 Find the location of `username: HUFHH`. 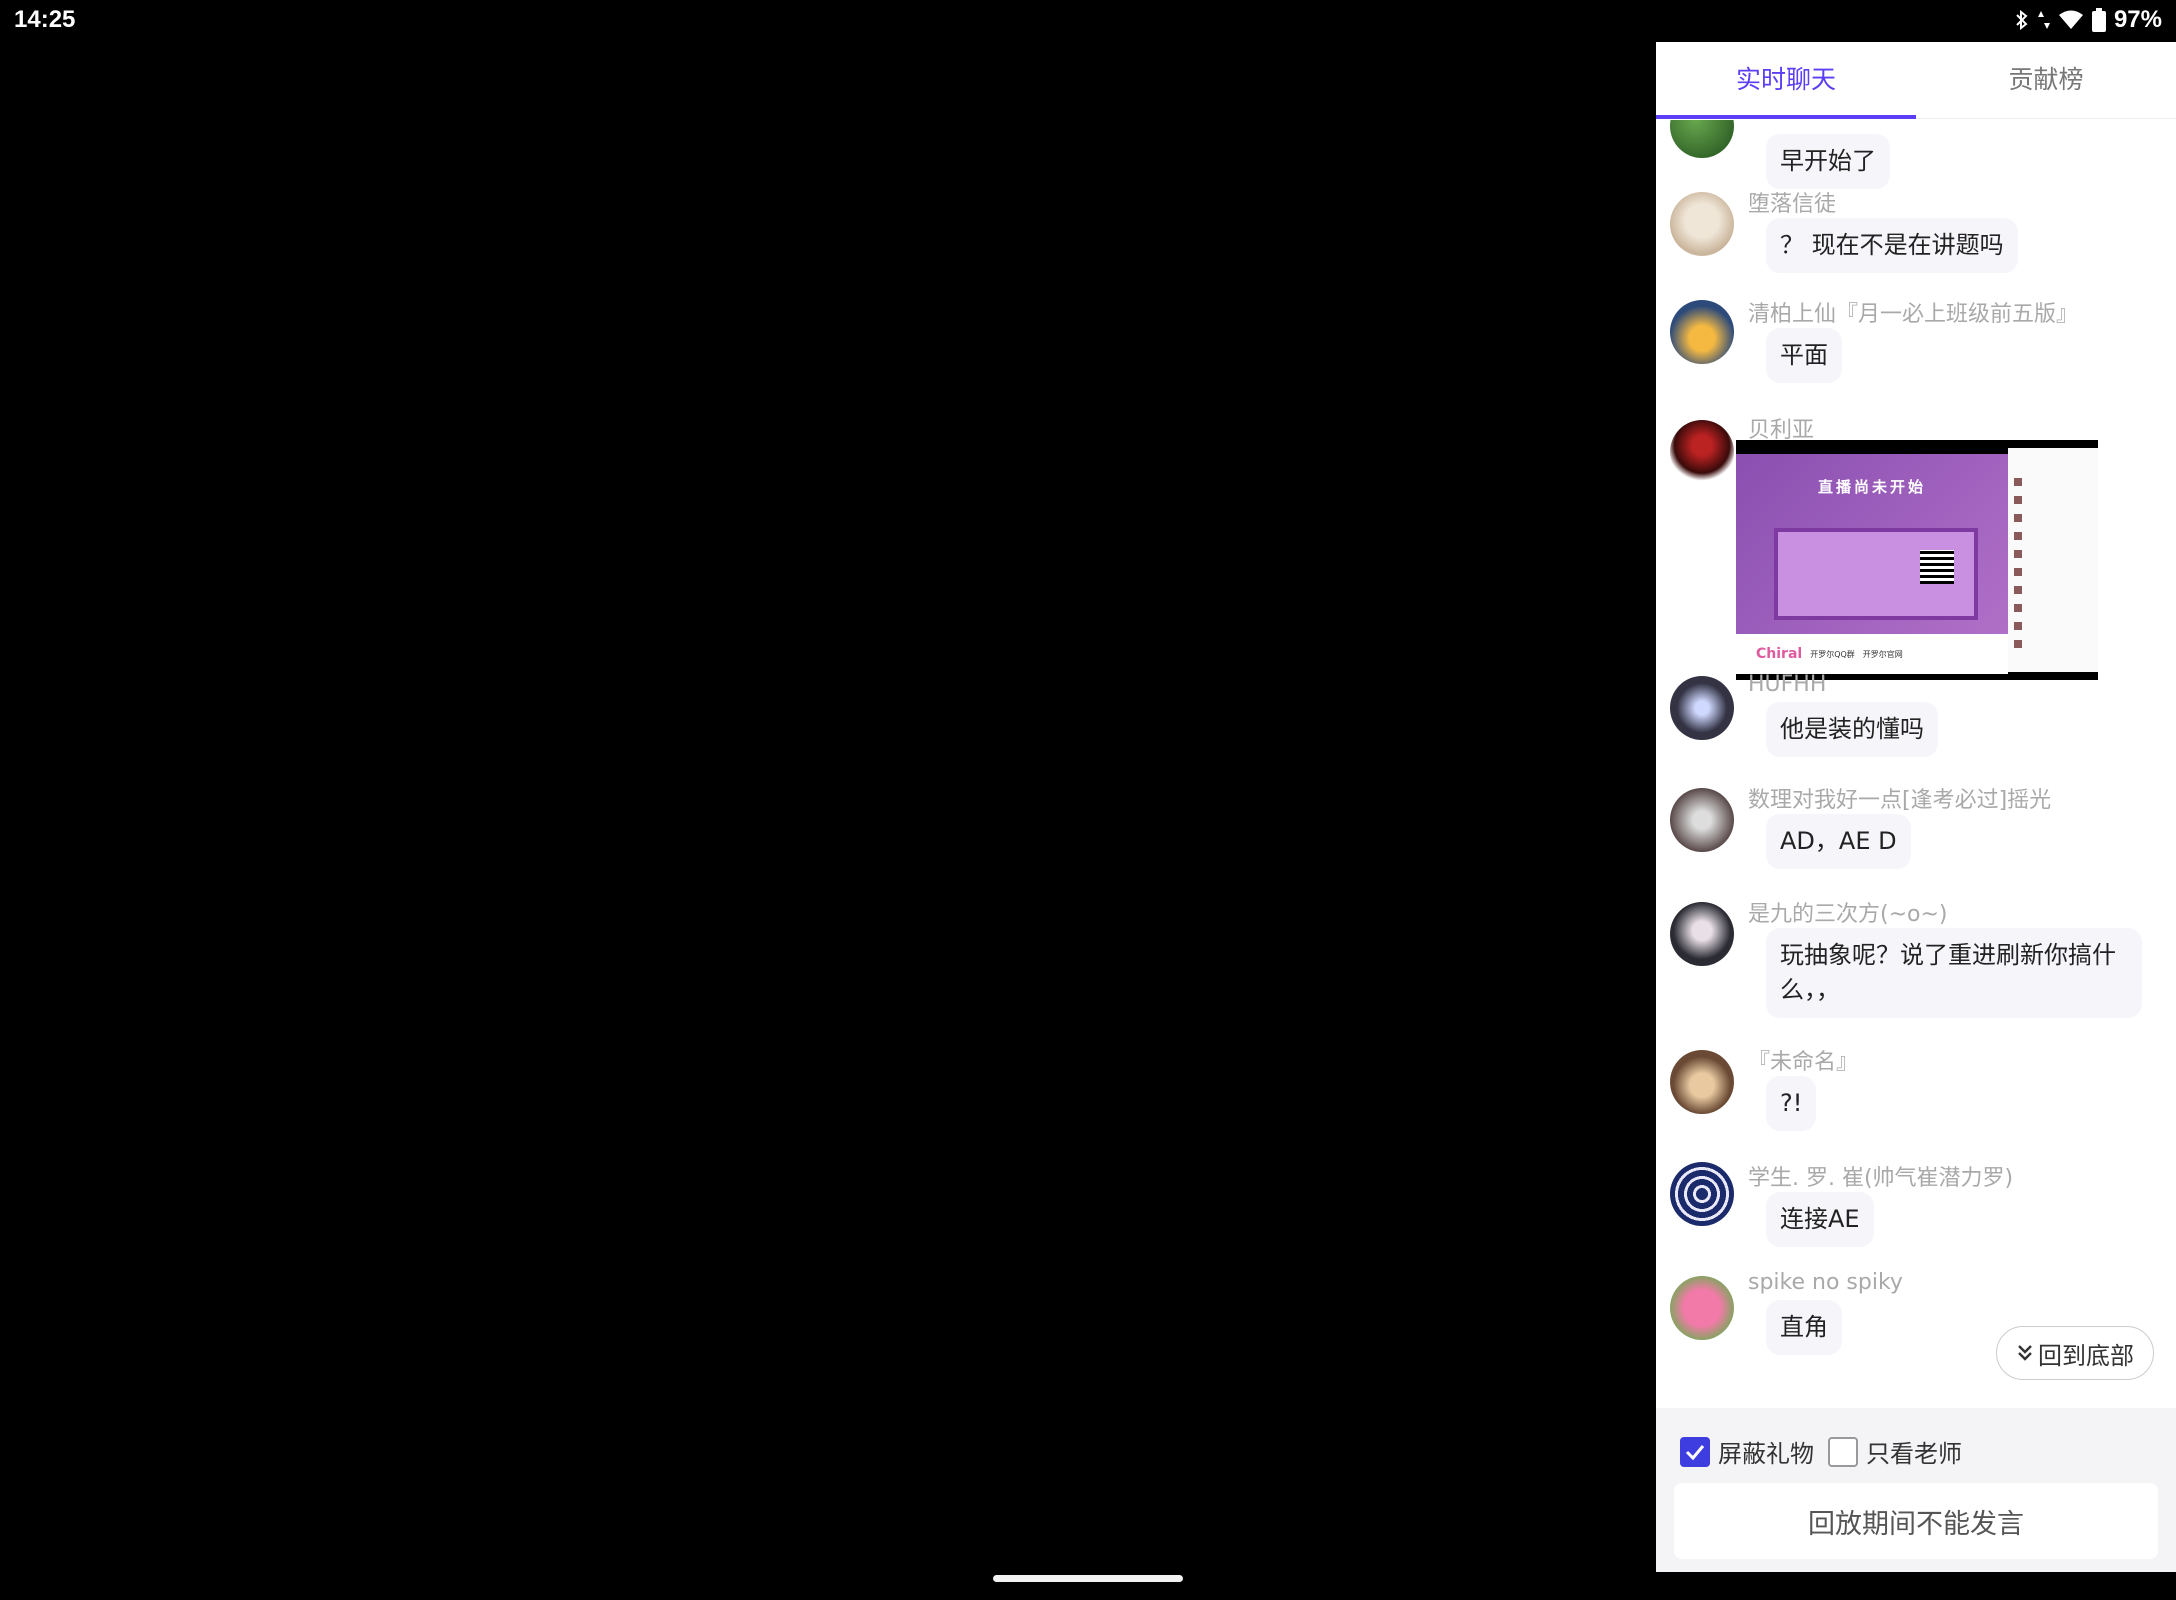

username: HUFHH is located at coordinates (1787, 684).